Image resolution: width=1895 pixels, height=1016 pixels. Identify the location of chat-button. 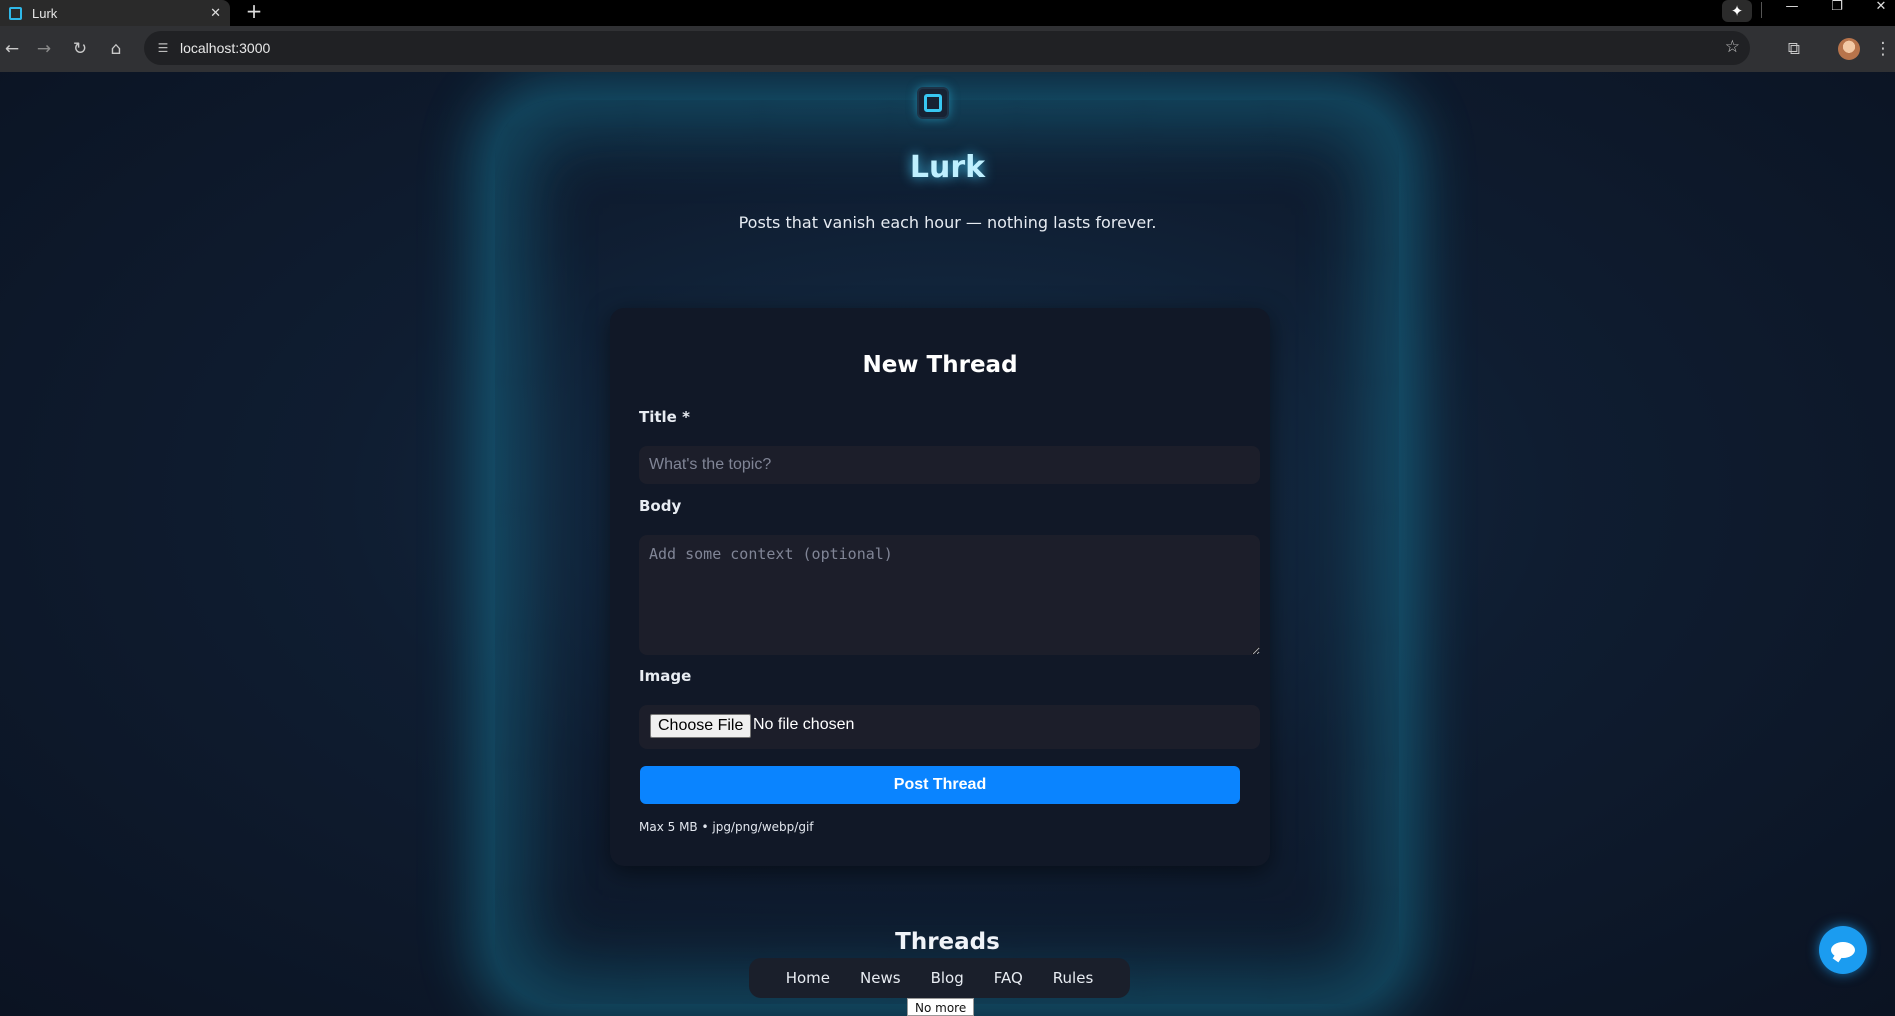
(1843, 950).